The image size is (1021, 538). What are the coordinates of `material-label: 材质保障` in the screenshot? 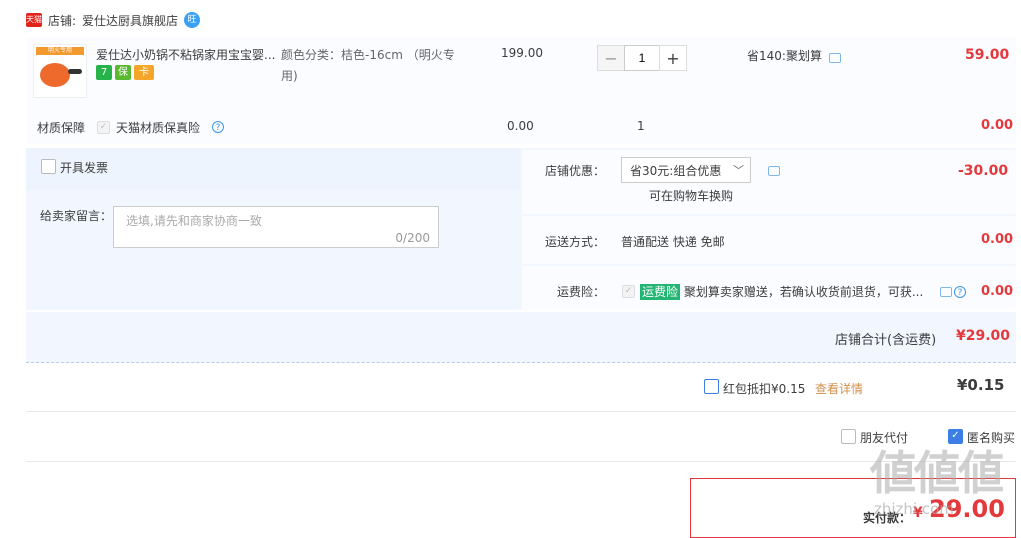 It's located at (61, 128).